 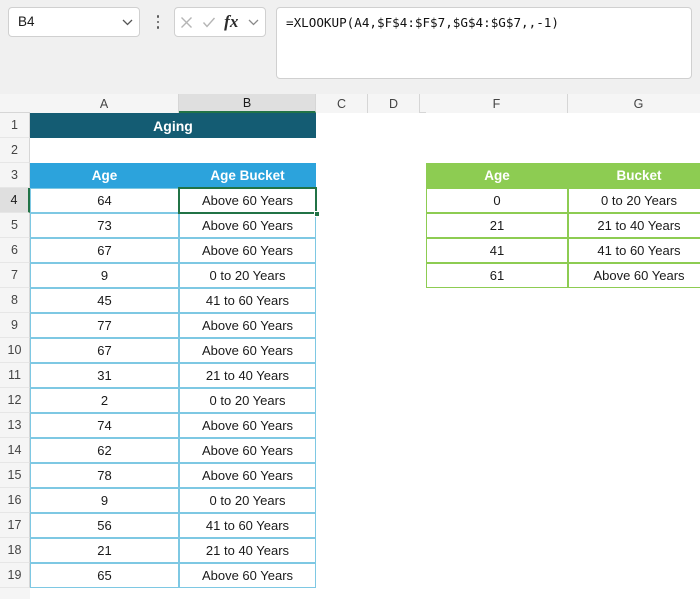 I want to click on left-table-cell-age-18: 21, so click(x=104, y=550).